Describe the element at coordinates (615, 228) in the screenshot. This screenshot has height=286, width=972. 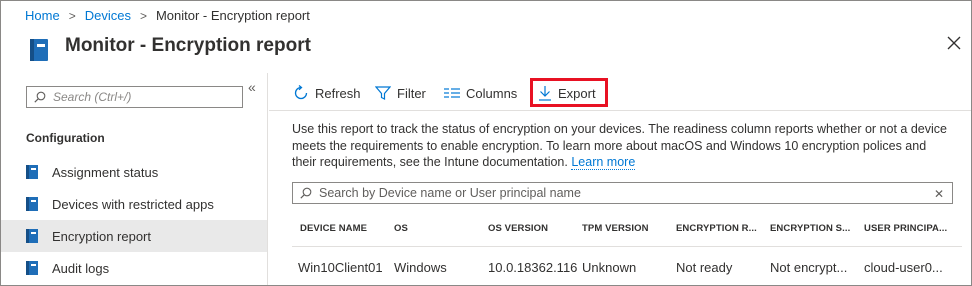
I see `column-header-tpm-version: TPM VERSION` at that location.